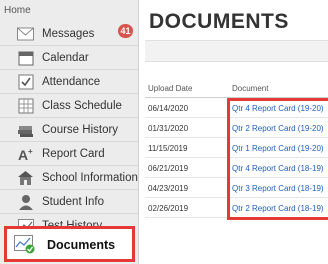  What do you see at coordinates (80, 129) in the screenshot?
I see `sidebar-item-label: Course History` at bounding box center [80, 129].